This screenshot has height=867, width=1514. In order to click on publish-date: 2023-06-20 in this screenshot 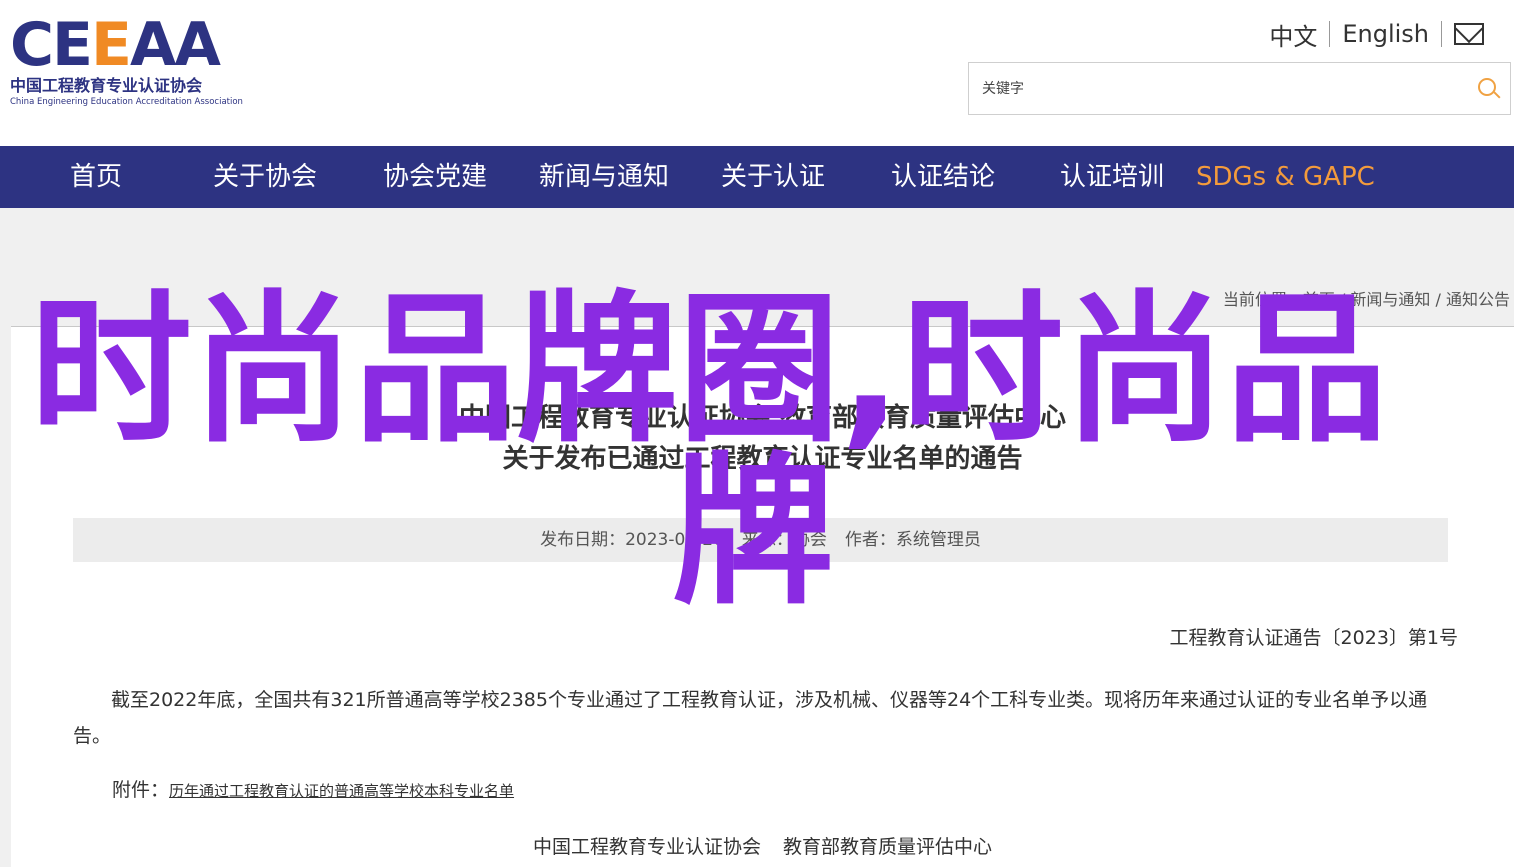, I will do `click(674, 540)`.